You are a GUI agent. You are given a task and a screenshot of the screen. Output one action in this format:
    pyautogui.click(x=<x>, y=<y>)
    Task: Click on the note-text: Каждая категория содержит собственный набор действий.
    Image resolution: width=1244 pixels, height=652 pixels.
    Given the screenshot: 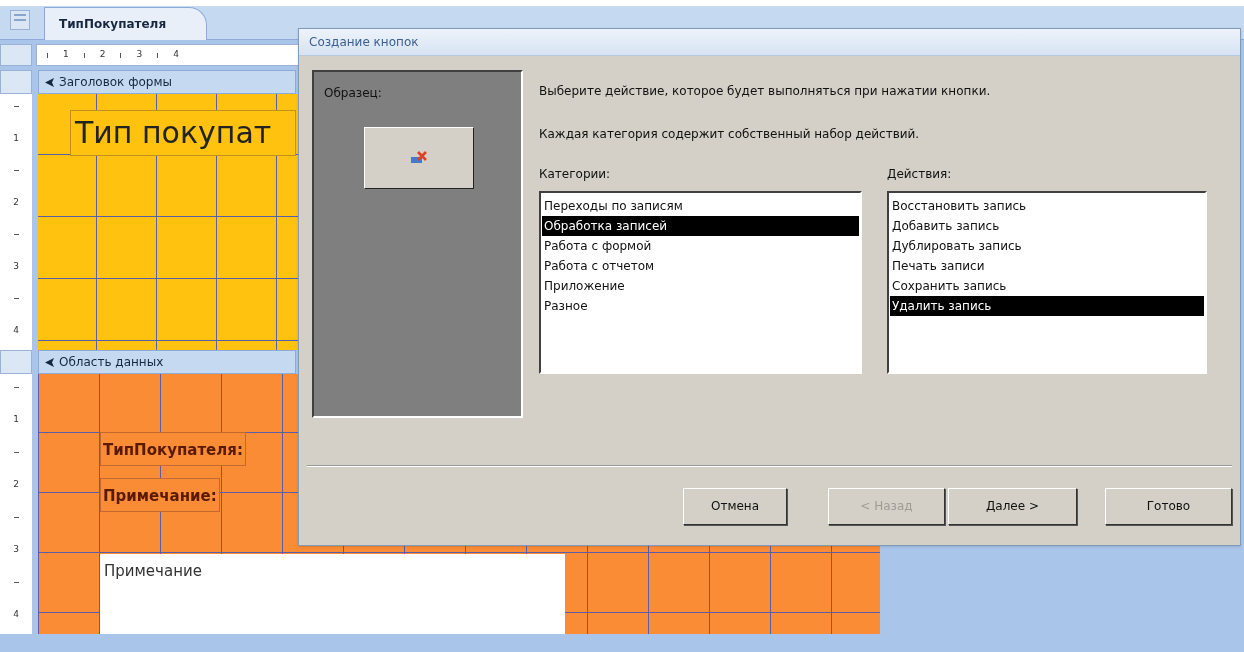 What is the action you would take?
    pyautogui.click(x=730, y=134)
    